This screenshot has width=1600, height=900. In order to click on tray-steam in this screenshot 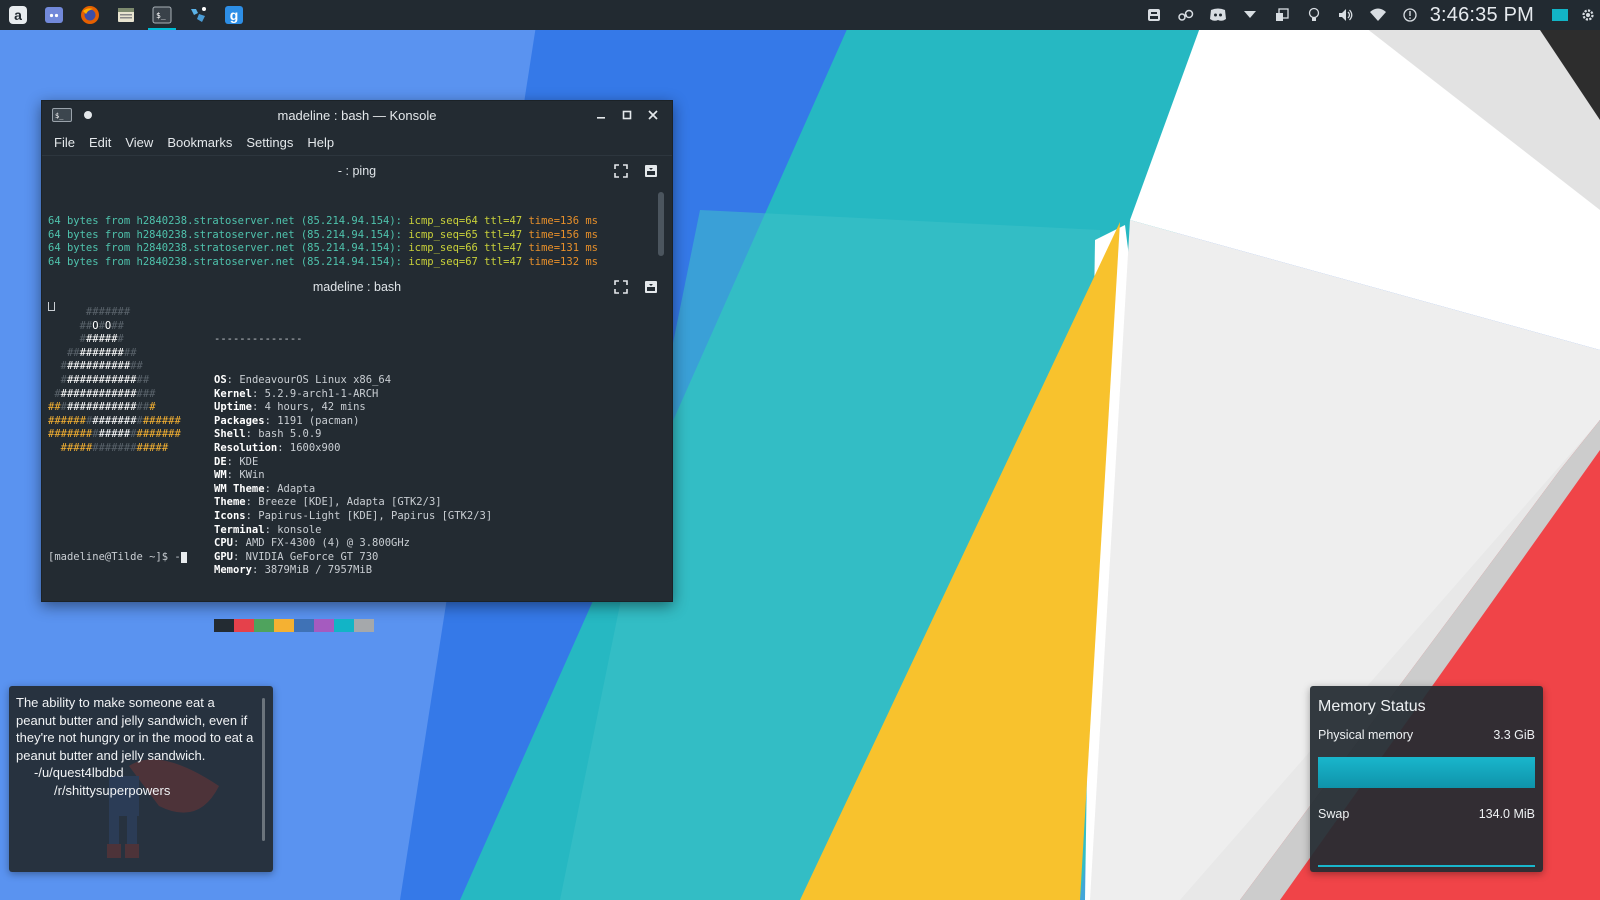, I will do `click(1186, 15)`.